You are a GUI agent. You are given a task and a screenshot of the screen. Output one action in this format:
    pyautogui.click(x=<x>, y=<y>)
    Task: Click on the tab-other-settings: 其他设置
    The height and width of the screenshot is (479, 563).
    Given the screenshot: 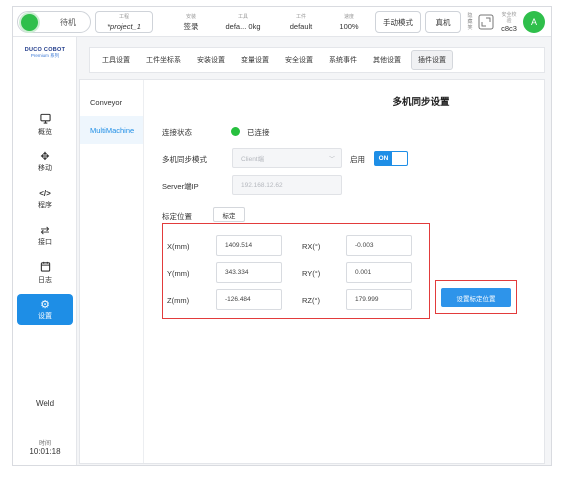 What is the action you would take?
    pyautogui.click(x=387, y=60)
    